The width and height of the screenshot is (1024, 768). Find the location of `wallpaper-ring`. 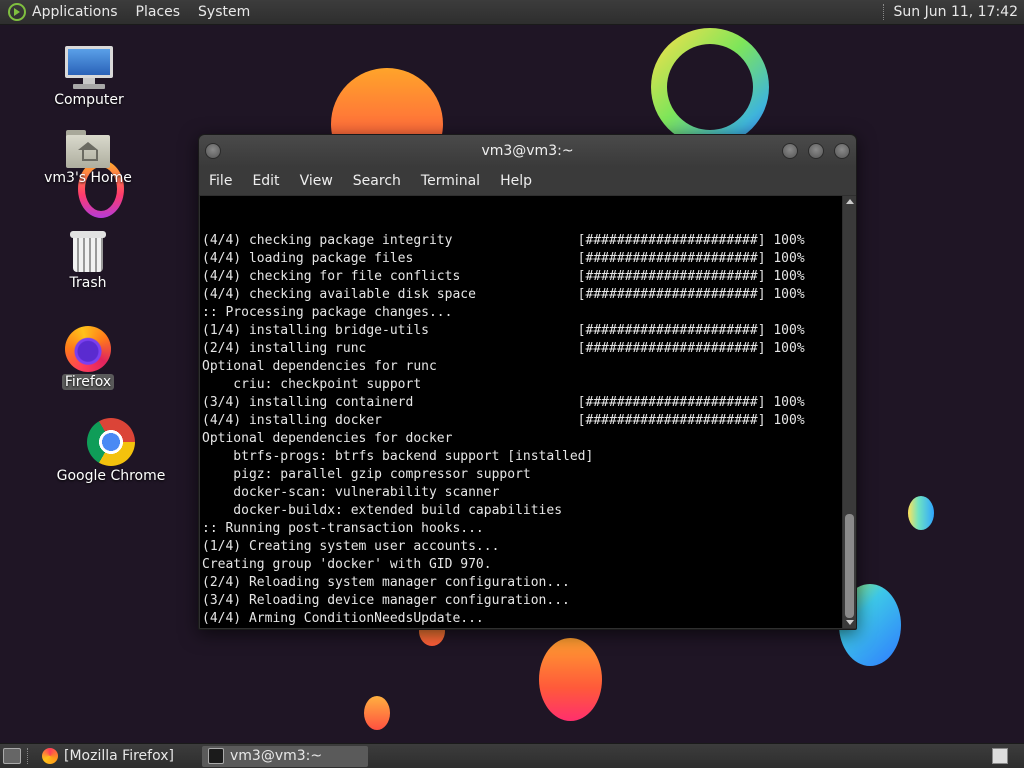

wallpaper-ring is located at coordinates (710, 87).